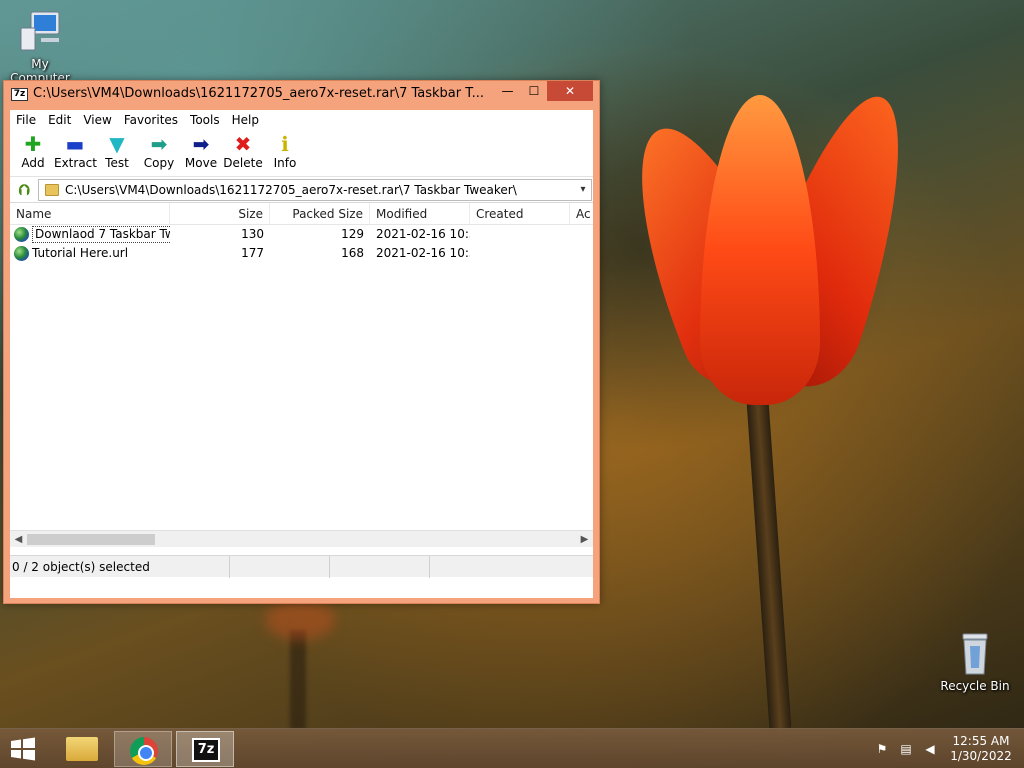 The width and height of the screenshot is (1024, 768). What do you see at coordinates (19, 94) in the screenshot?
I see `sevenzip-app-icon: 7z` at bounding box center [19, 94].